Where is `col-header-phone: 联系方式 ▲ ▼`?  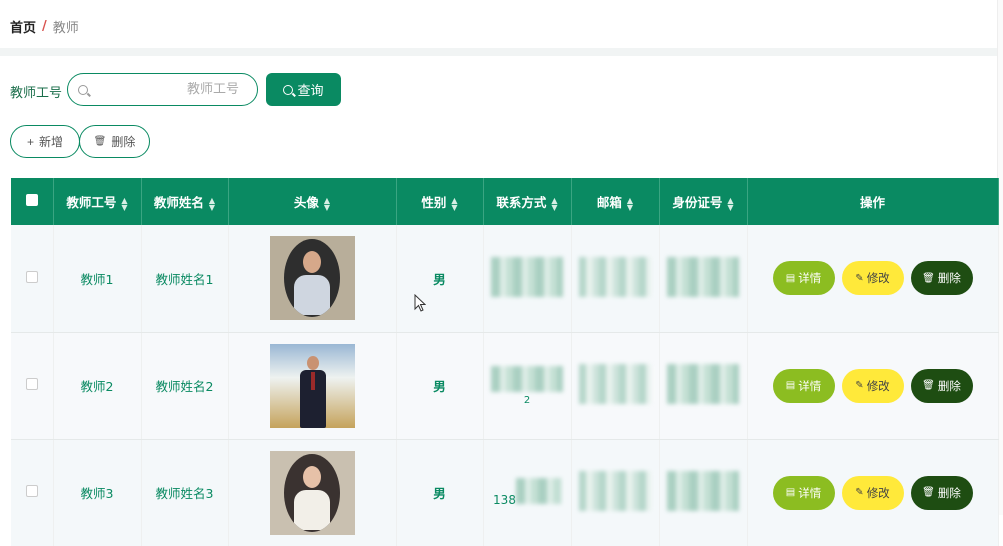 col-header-phone: 联系方式 ▲ ▼ is located at coordinates (527, 201).